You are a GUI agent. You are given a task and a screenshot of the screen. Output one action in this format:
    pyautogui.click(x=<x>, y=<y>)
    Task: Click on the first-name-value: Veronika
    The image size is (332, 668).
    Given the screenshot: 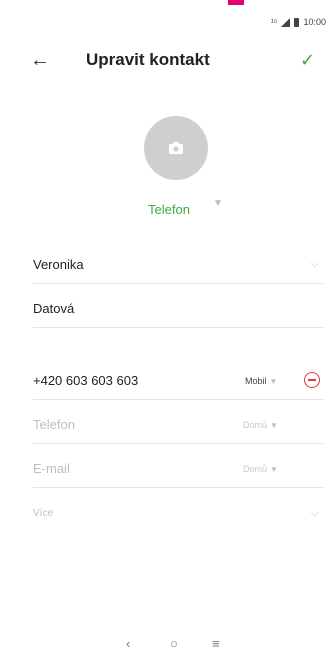 What is the action you would take?
    pyautogui.click(x=58, y=264)
    